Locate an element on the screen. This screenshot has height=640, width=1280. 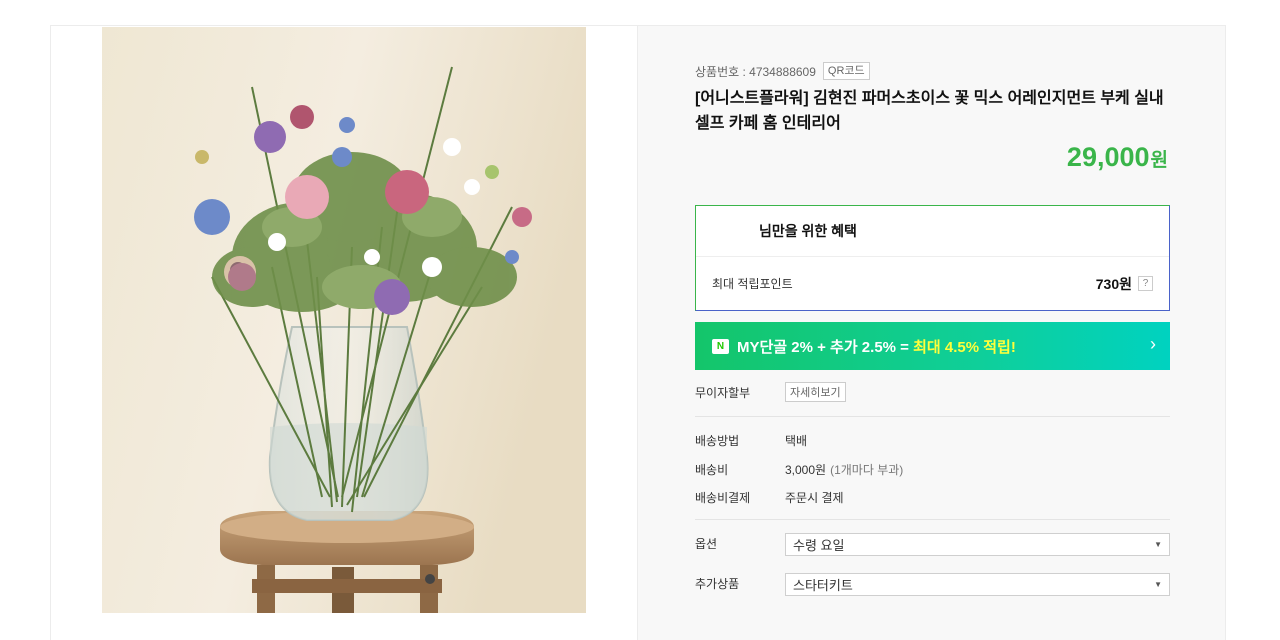
my-regular-banner: N MY단골 2% + 추가 2.5% = 최대 4.5% 적립! › is located at coordinates (932, 346).